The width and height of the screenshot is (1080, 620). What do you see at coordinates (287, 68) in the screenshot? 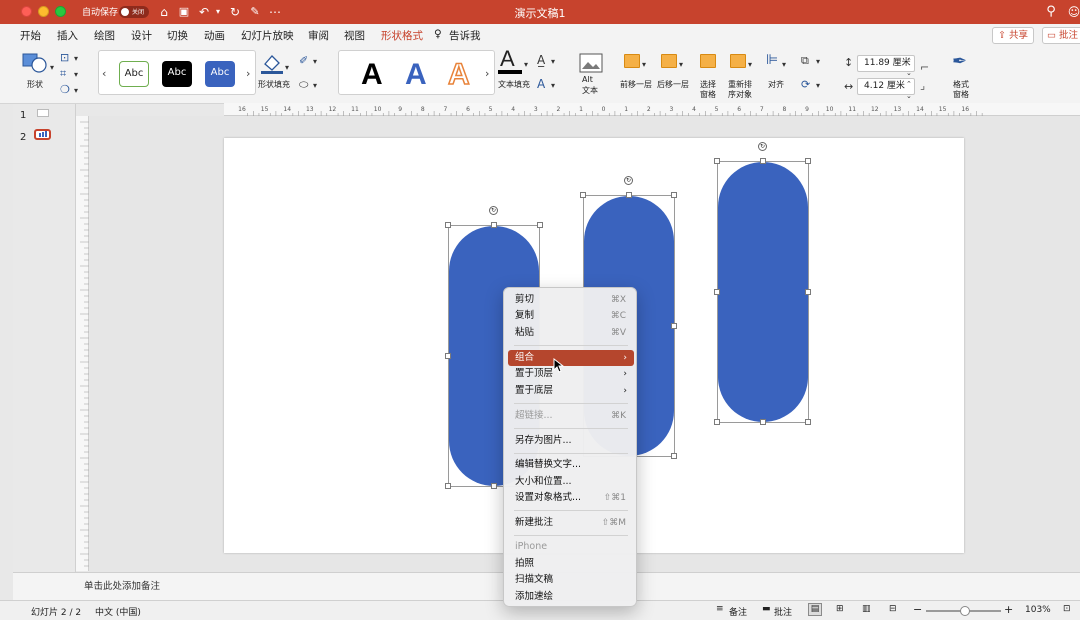
I see `fill-dropdown-icon: ▾` at bounding box center [287, 68].